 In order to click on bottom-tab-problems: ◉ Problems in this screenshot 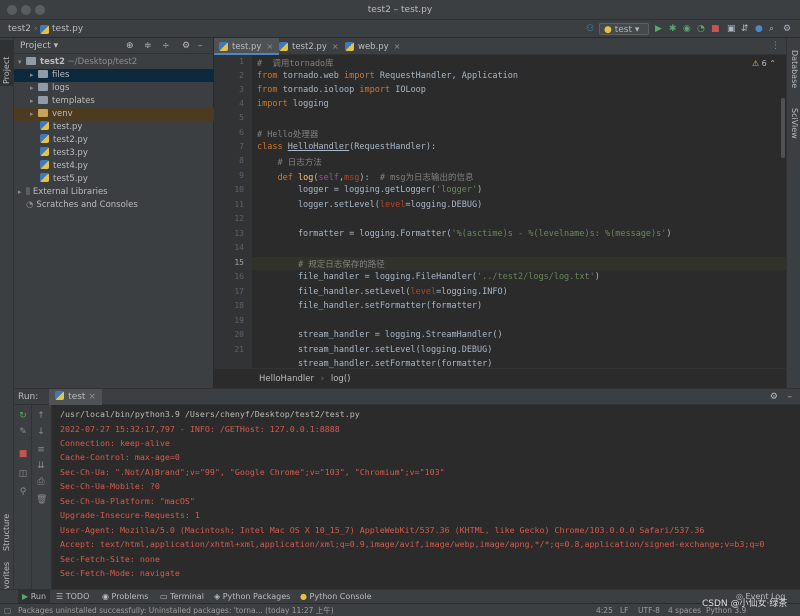, I will do `click(125, 597)`.